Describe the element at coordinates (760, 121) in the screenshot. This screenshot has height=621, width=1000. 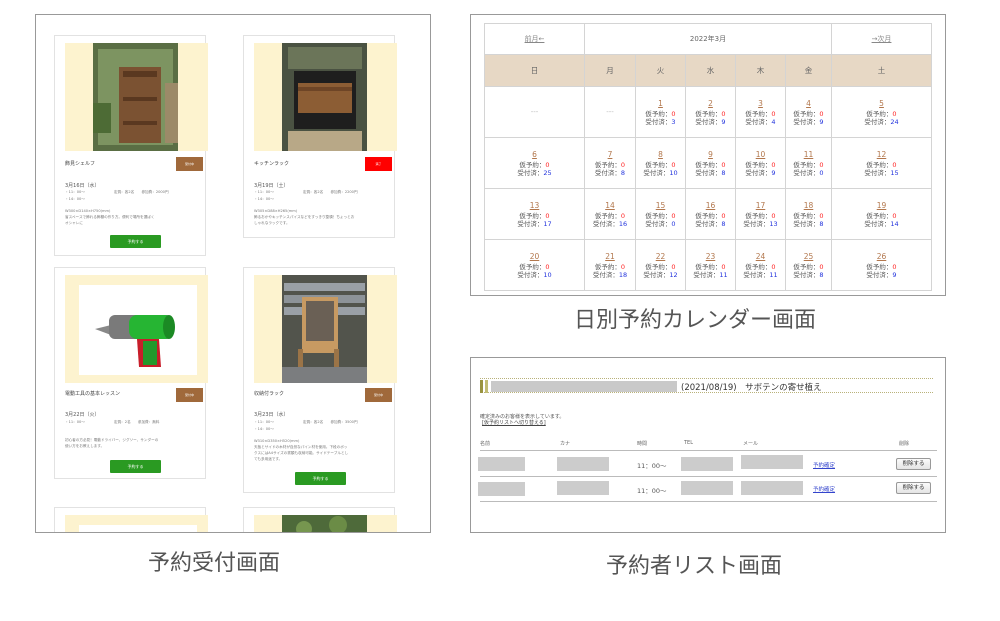
I see `accepted-count: 受付済：4` at that location.